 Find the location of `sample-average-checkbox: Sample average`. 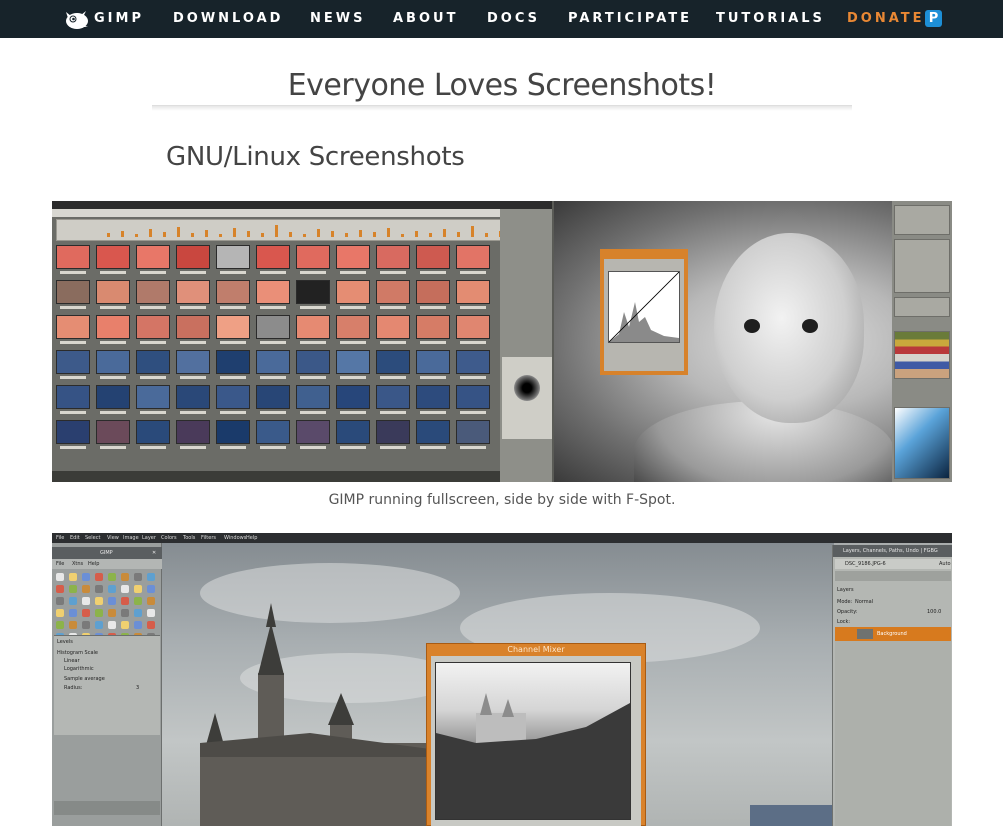

sample-average-checkbox: Sample average is located at coordinates (84, 679).